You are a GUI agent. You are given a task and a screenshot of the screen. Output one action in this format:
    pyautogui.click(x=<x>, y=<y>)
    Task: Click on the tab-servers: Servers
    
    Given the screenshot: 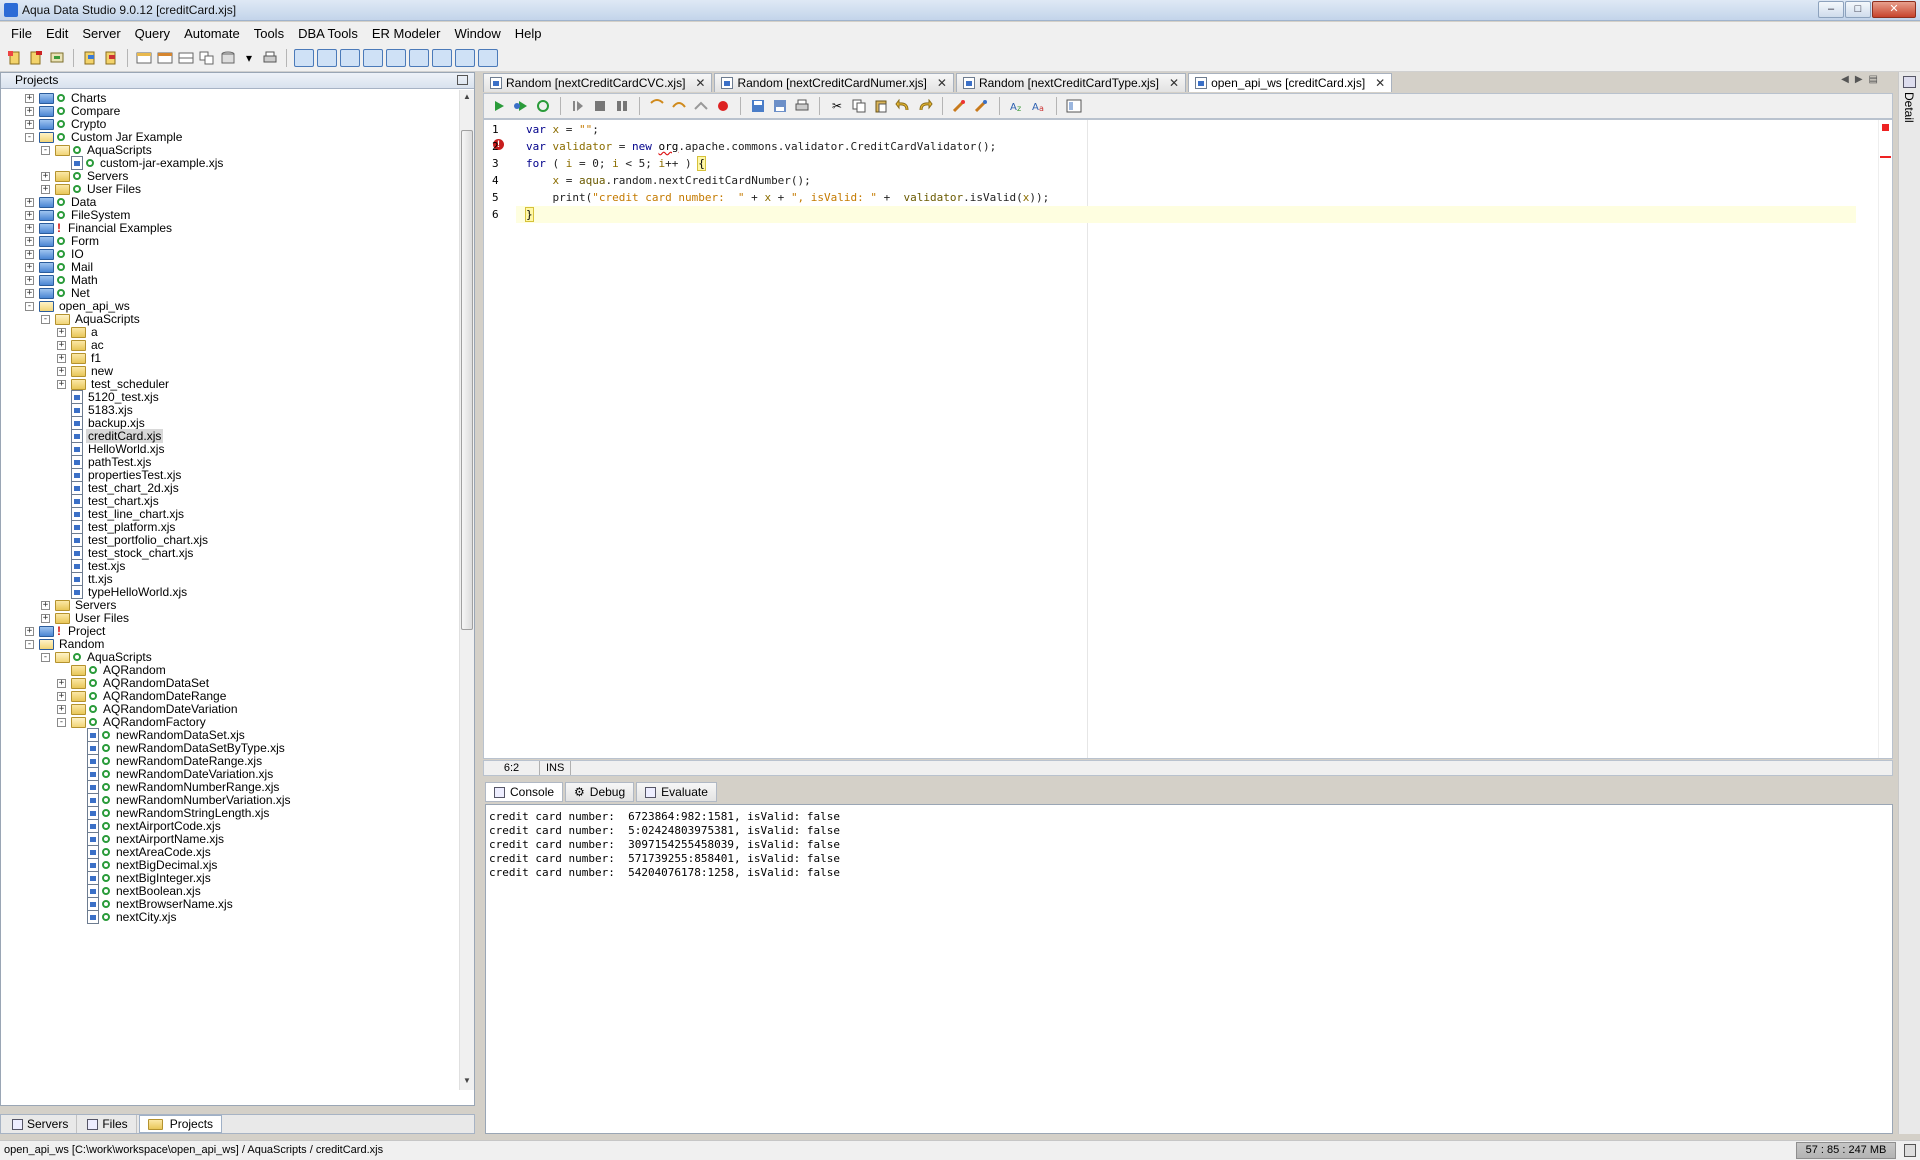 What is the action you would take?
    pyautogui.click(x=41, y=1124)
    